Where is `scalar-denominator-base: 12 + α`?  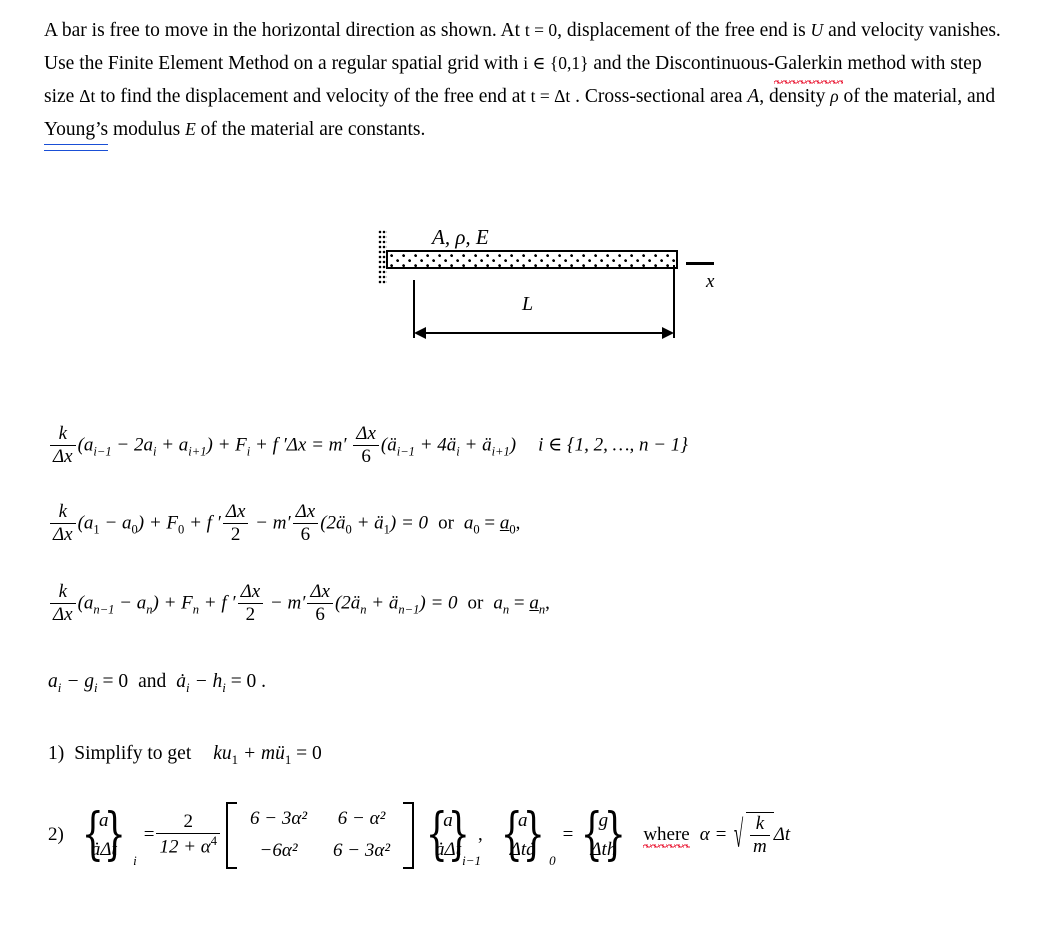 scalar-denominator-base: 12 + α is located at coordinates (185, 847).